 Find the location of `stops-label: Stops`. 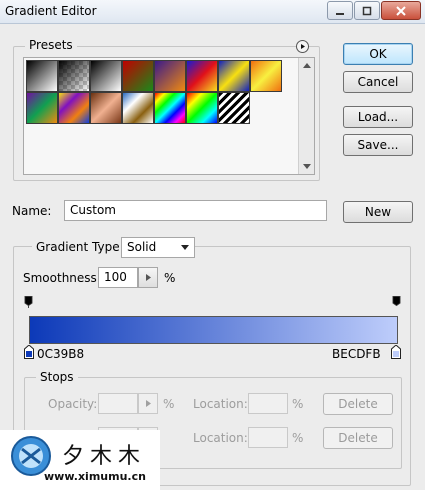

stops-label: Stops is located at coordinates (57, 377).